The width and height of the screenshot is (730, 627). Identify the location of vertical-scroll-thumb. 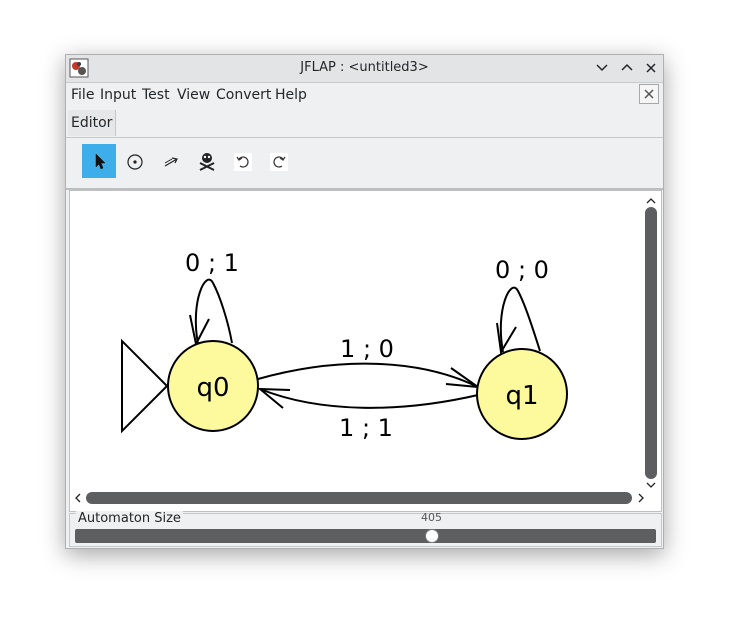
(651, 343).